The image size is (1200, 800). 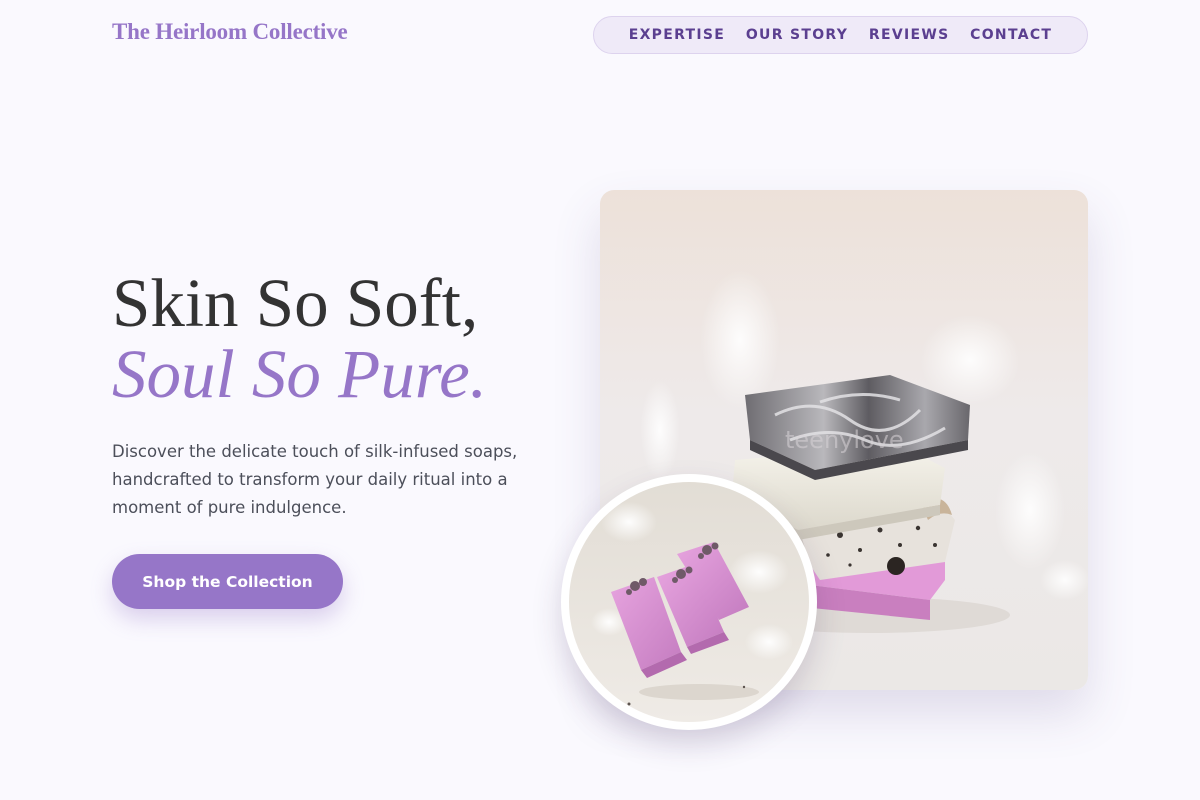 I want to click on svg-text: teenylove, so click(x=844, y=440).